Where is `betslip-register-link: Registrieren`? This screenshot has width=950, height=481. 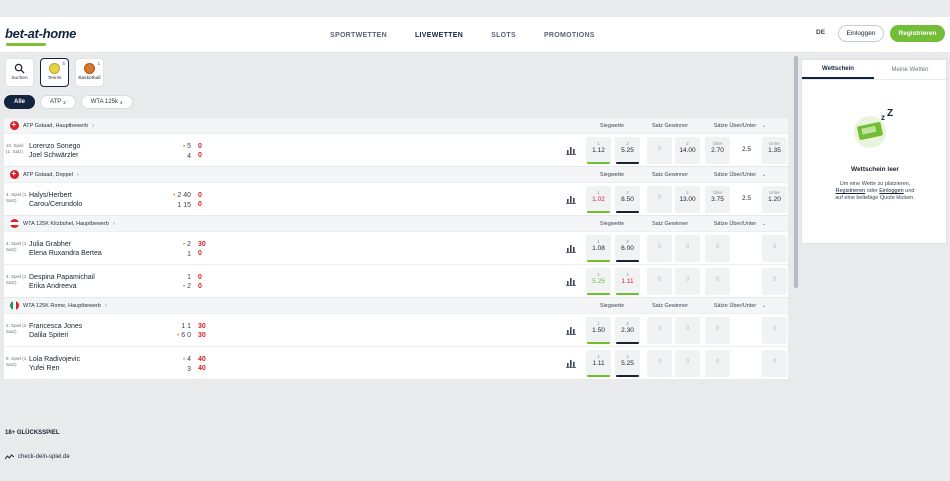
betslip-register-link: Registrieren is located at coordinates (851, 191).